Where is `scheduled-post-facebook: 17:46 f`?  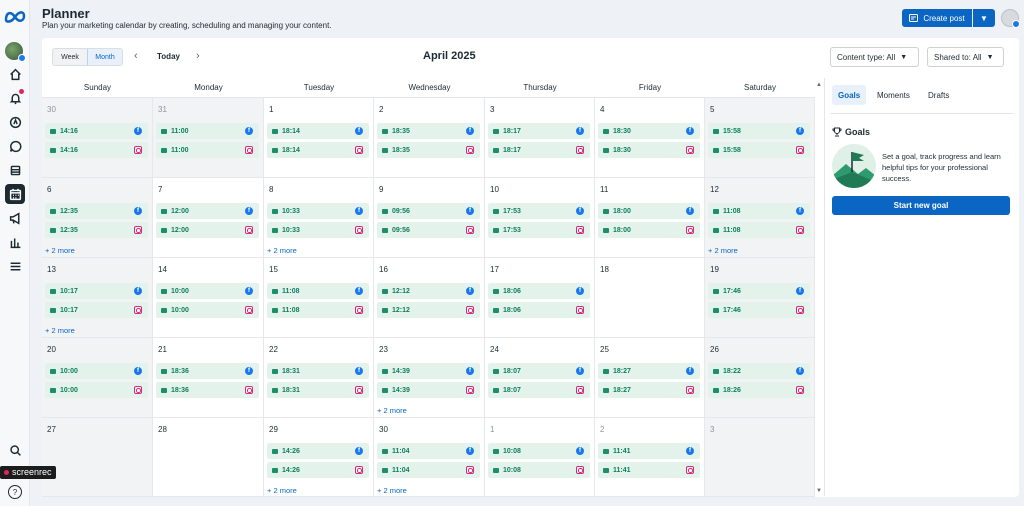
scheduled-post-facebook: 17:46 f is located at coordinates (759, 291).